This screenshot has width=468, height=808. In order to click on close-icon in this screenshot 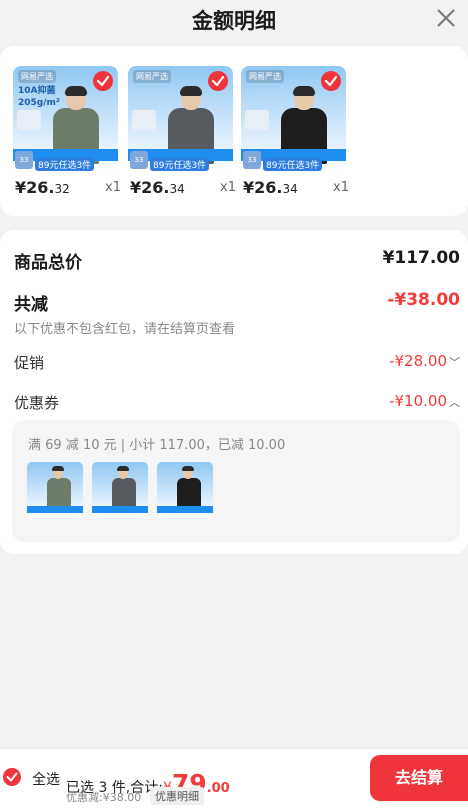, I will do `click(446, 18)`.